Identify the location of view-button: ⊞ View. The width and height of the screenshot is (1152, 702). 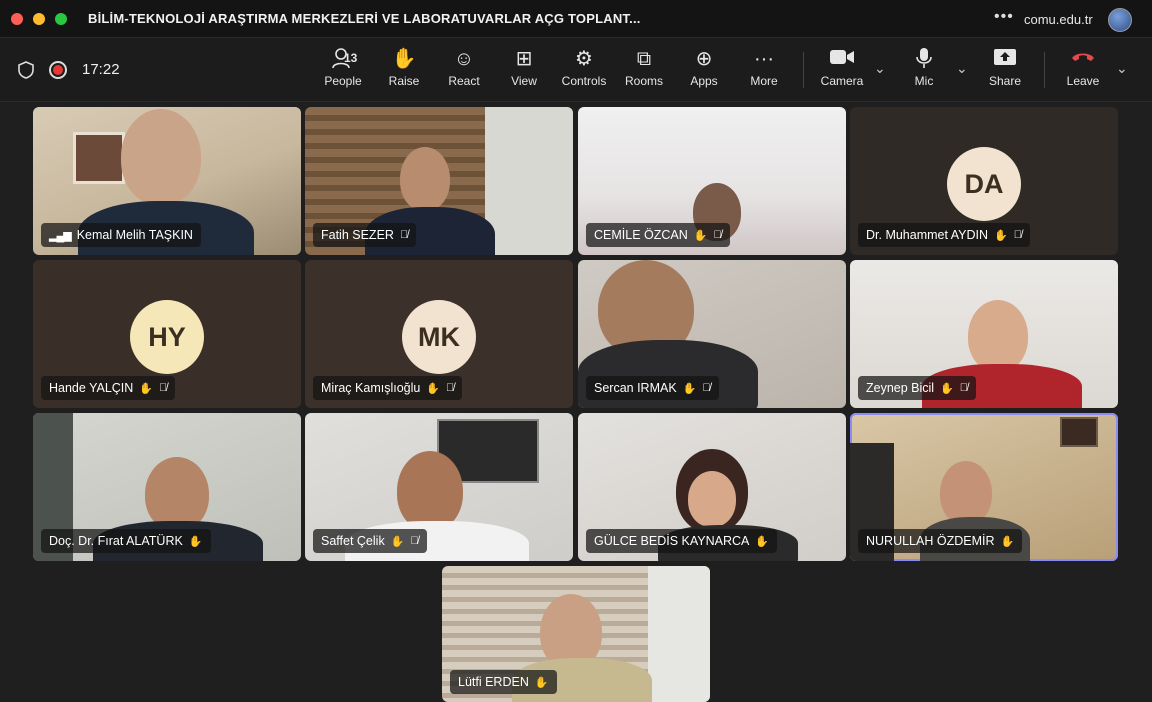
(524, 71).